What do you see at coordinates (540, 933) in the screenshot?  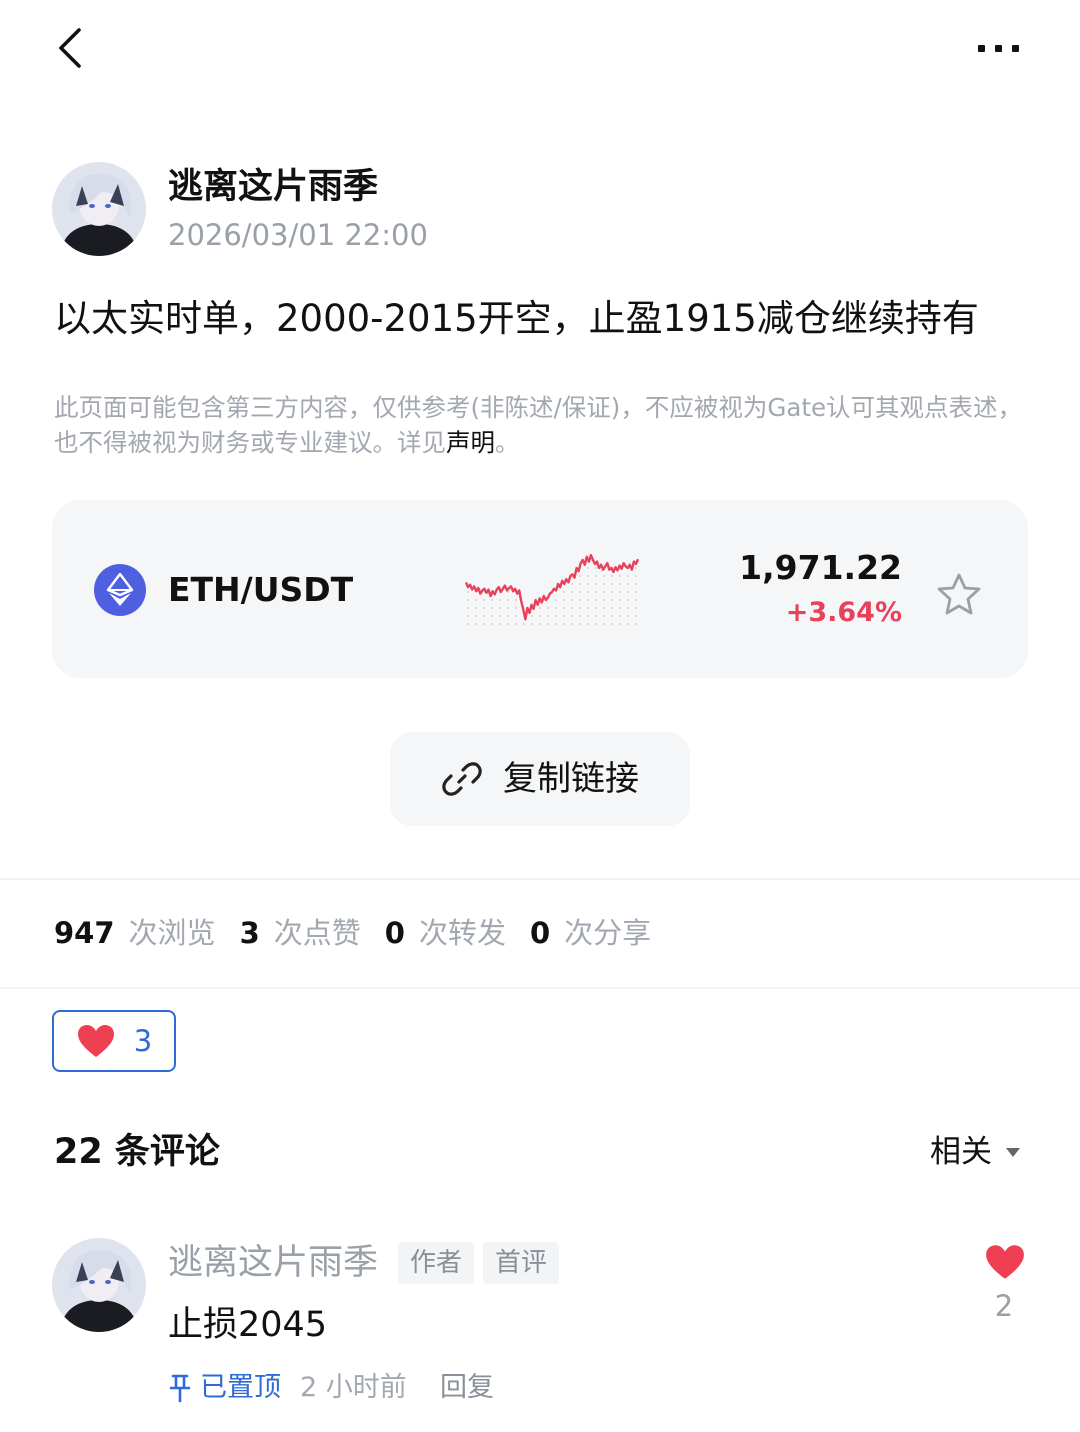 I see `shares-count: 0` at bounding box center [540, 933].